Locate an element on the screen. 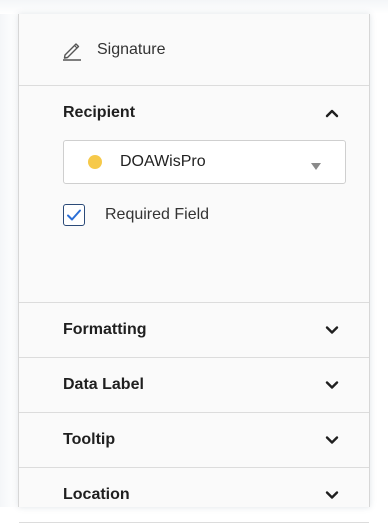 The height and width of the screenshot is (523, 388). required-field-checkbox is located at coordinates (74, 215).